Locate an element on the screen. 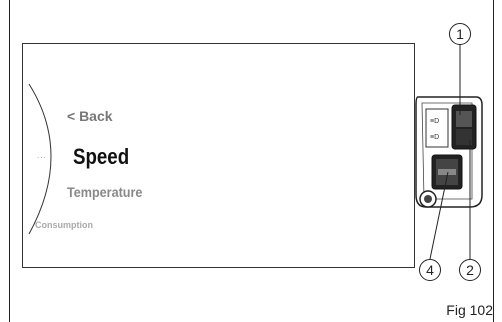 This screenshot has height=322, width=502. callout-1: 1 is located at coordinates (460, 34).